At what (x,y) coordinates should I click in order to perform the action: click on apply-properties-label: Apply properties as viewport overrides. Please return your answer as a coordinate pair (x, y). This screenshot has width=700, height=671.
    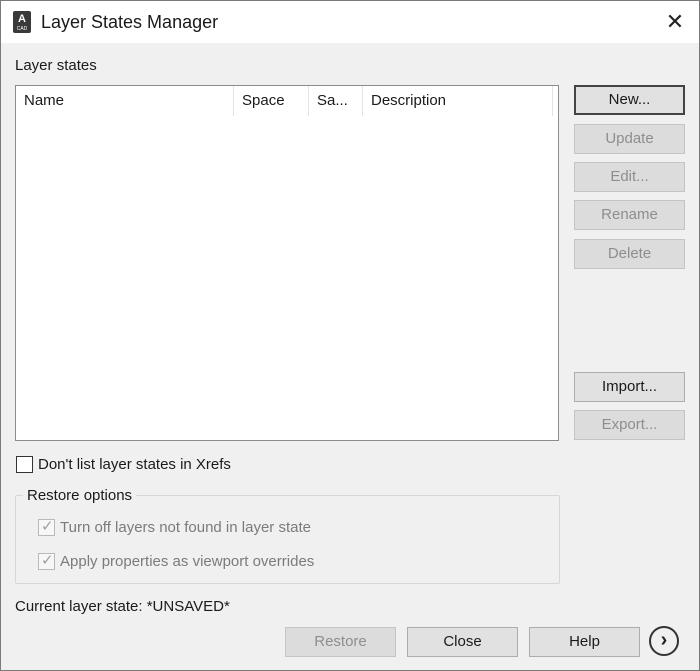
    Looking at the image, I should click on (187, 561).